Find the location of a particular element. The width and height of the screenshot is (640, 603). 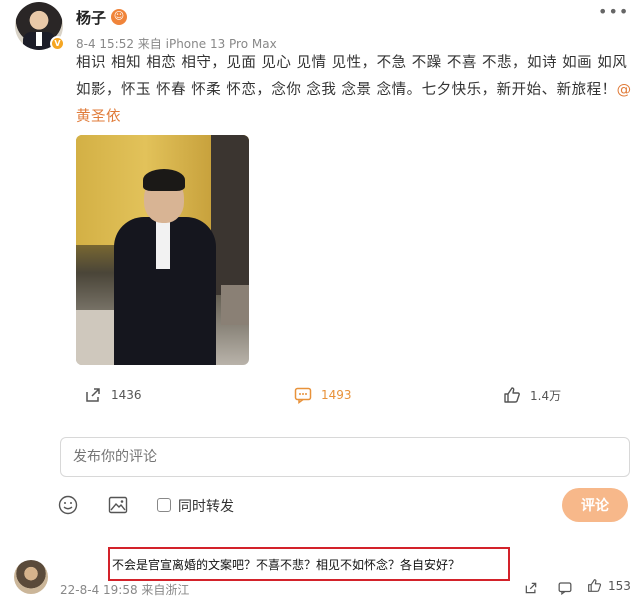

image-icon is located at coordinates (118, 505).